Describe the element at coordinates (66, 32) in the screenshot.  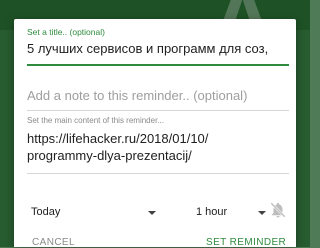
I see `title-field-label: Set a title.. (optional)` at that location.